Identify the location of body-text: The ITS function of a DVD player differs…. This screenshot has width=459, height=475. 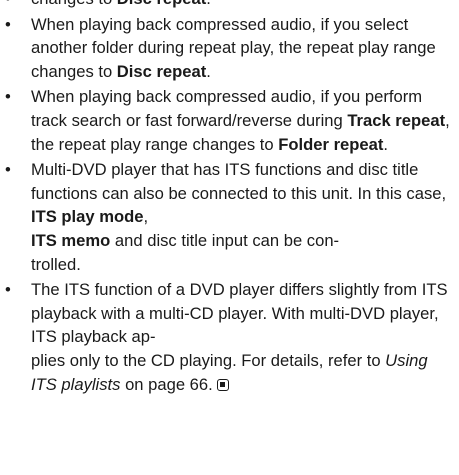
(239, 313).